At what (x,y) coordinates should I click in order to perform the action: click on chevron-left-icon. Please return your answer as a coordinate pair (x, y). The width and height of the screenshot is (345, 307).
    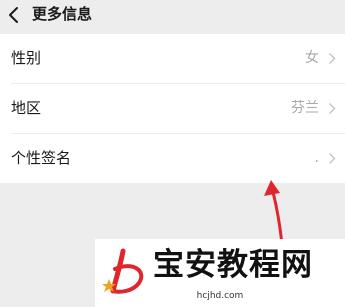
    Looking at the image, I should click on (14, 15).